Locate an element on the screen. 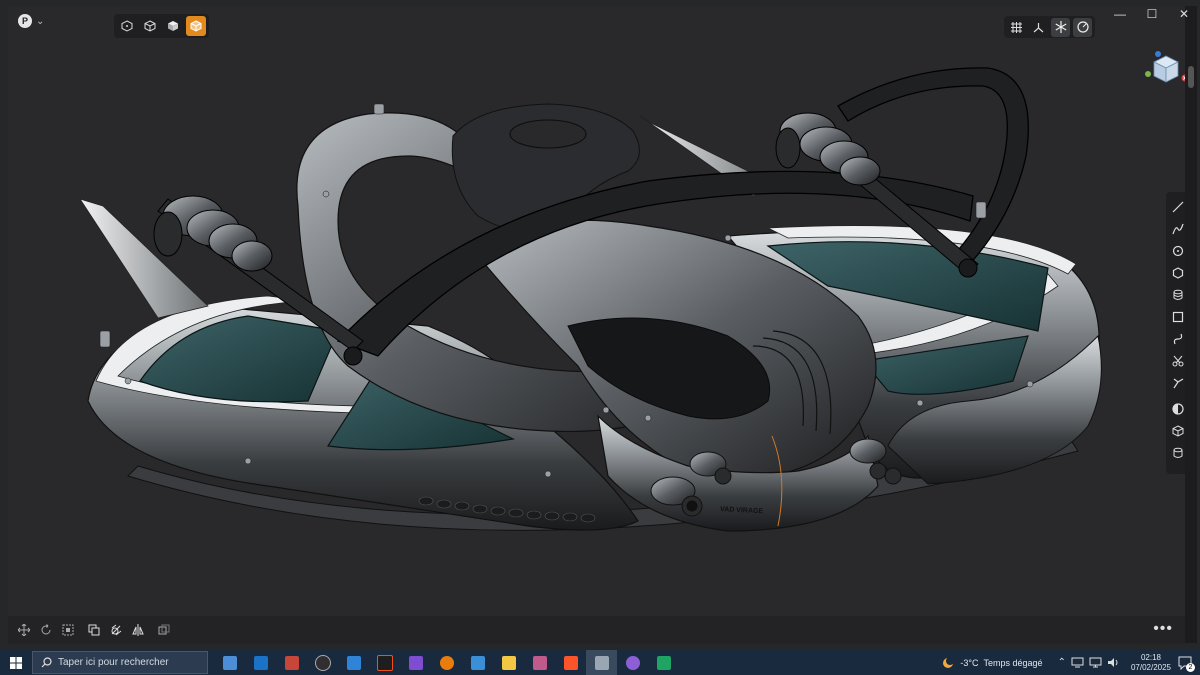 This screenshot has width=1200, height=675. stack-icon is located at coordinates (1178, 294).